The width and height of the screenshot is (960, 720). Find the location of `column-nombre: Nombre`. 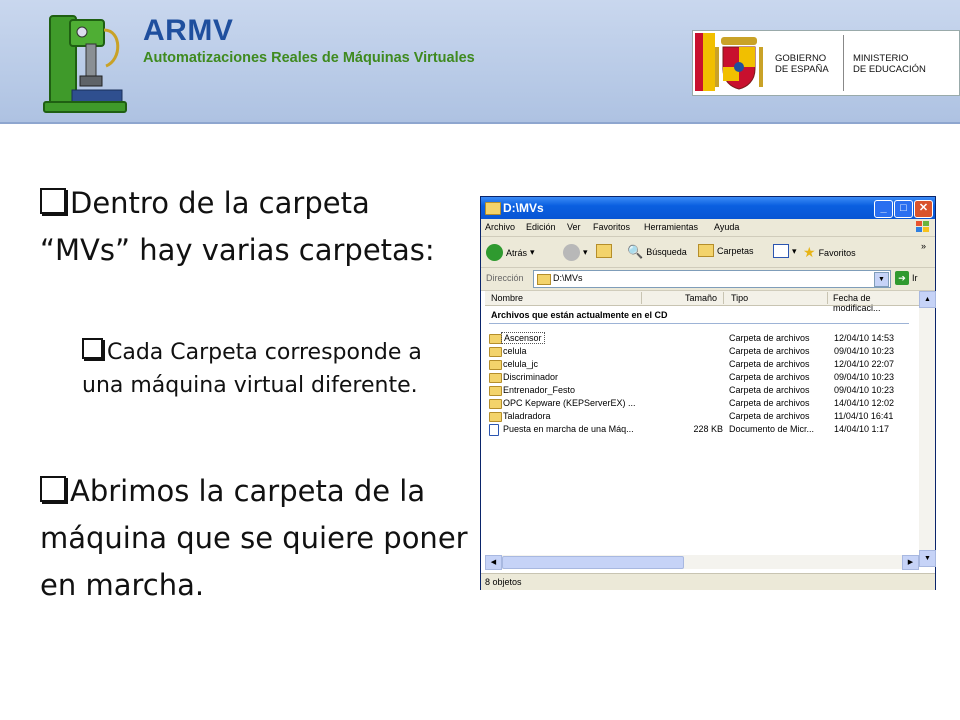

column-nombre: Nombre is located at coordinates (507, 298).